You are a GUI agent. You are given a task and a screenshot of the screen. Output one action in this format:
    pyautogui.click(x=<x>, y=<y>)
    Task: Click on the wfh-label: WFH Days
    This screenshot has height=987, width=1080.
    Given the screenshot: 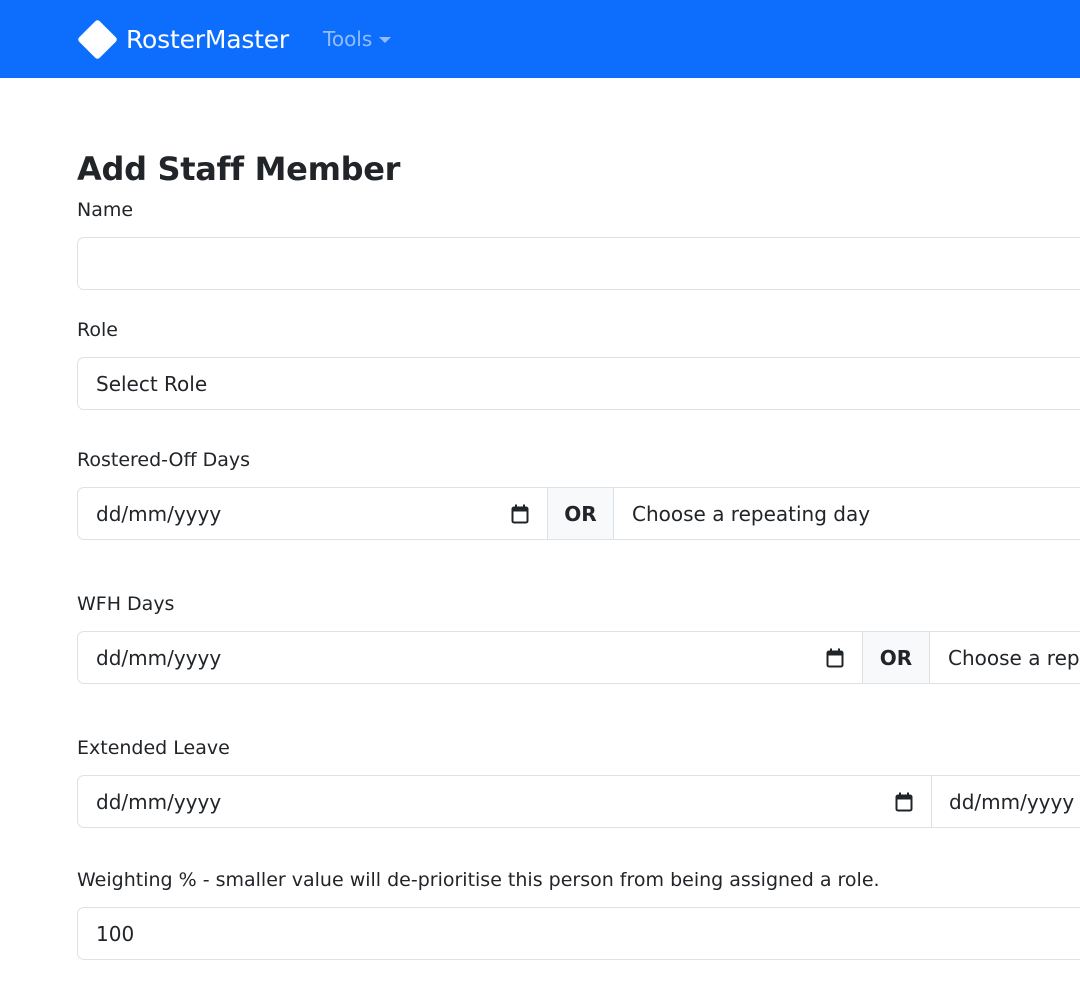 What is the action you would take?
    pyautogui.click(x=126, y=604)
    